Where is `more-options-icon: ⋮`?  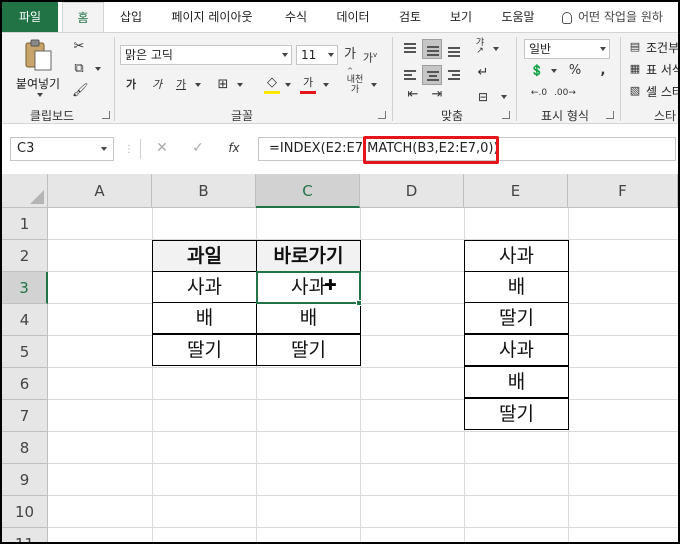
more-options-icon: ⋮ is located at coordinates (129, 149).